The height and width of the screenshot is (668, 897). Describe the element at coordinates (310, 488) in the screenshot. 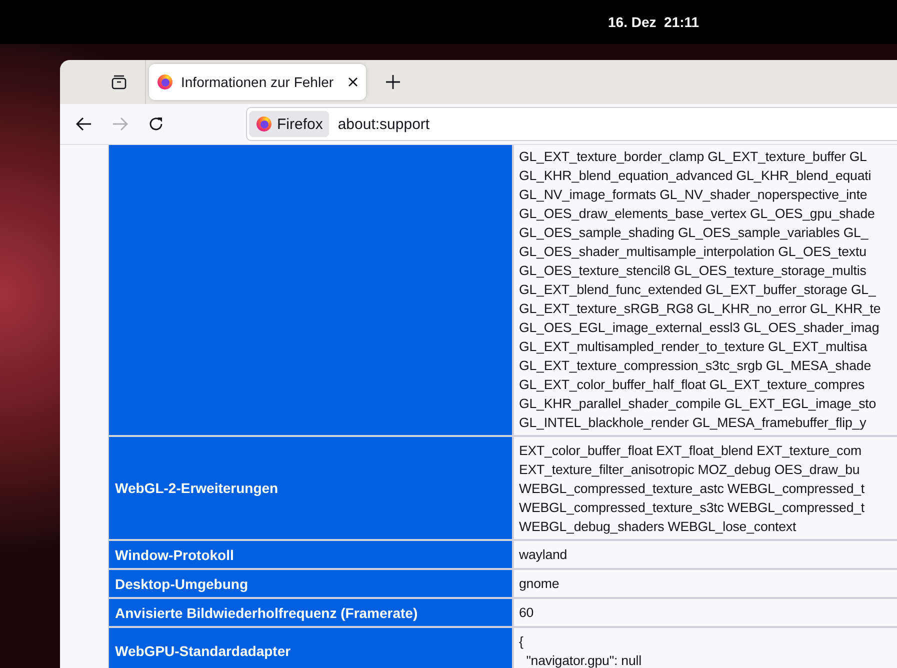

I see `row-label-cell: WebGL-2-Erweiterungen` at that location.